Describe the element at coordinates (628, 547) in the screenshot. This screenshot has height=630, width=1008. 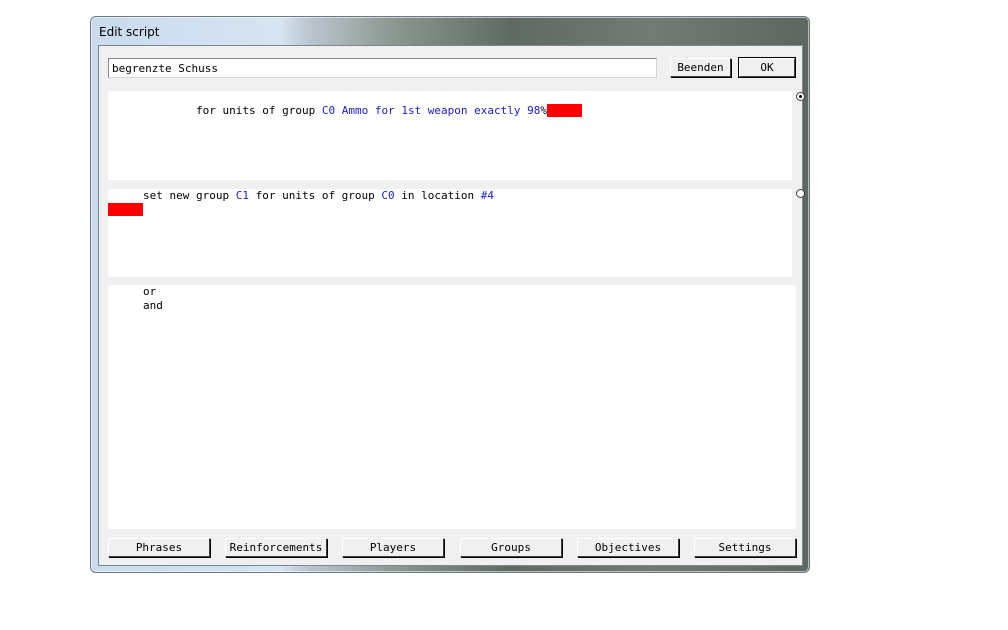
I see `objectives-button: Objectives` at that location.